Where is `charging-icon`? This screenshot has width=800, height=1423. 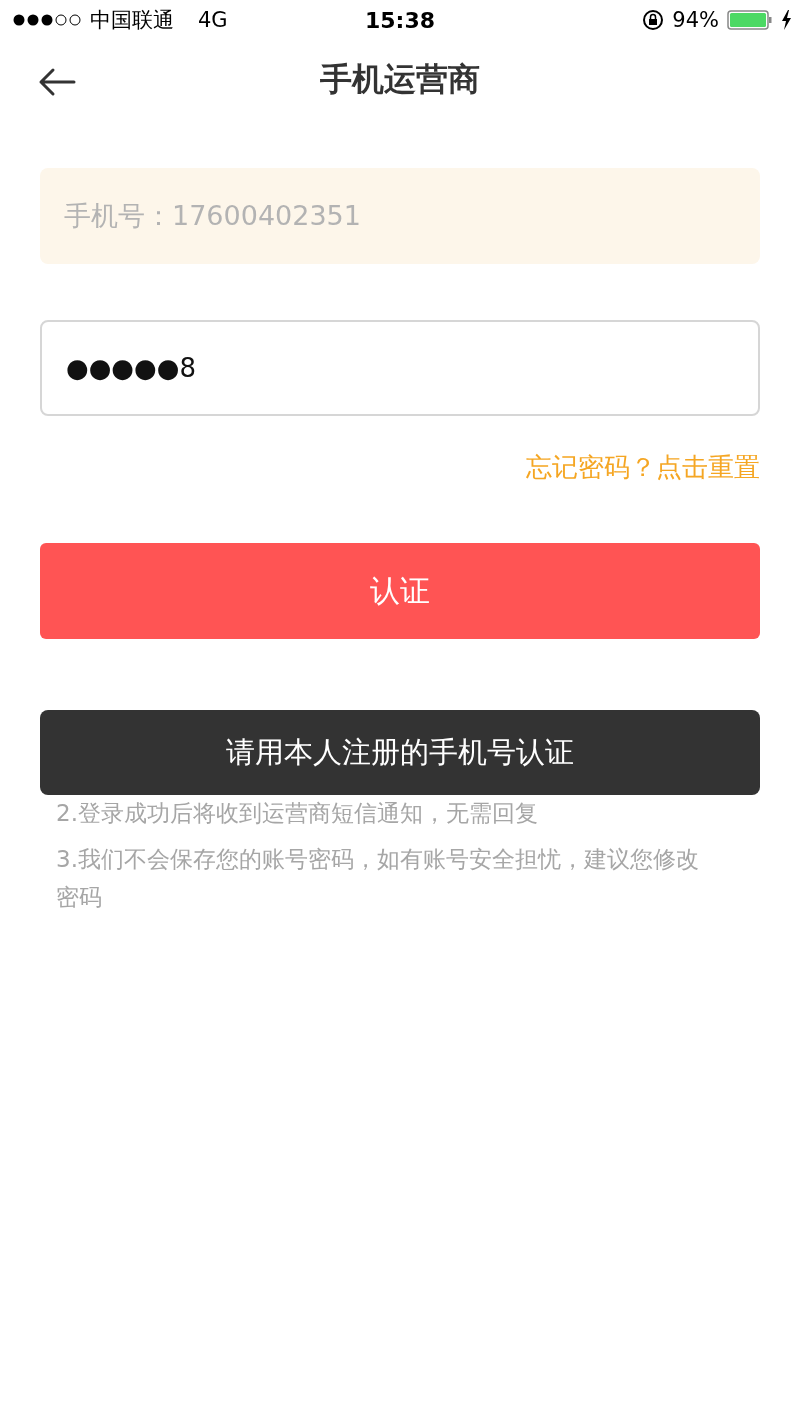
charging-icon is located at coordinates (786, 20).